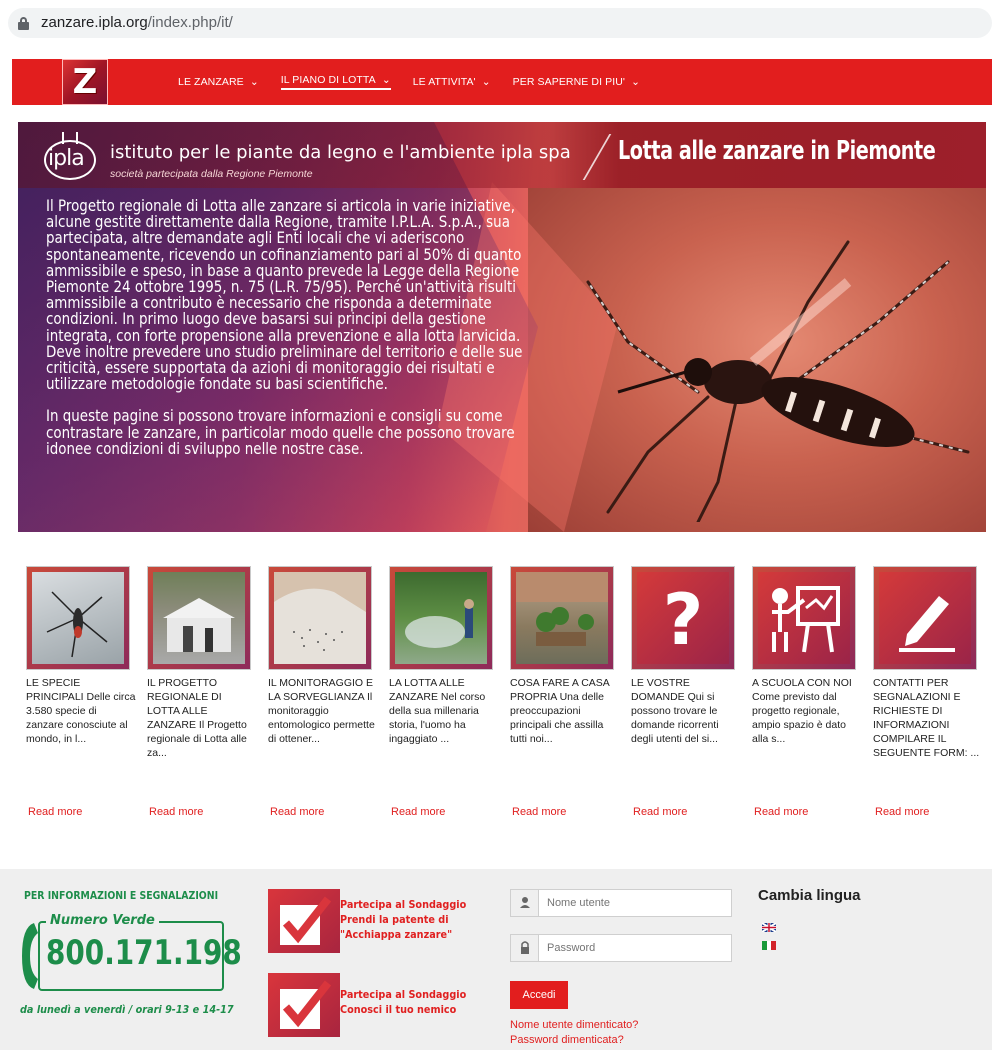 This screenshot has height=1050, width=992. I want to click on url-text: zanzare.ipla.org/index.php/it/, so click(137, 22).